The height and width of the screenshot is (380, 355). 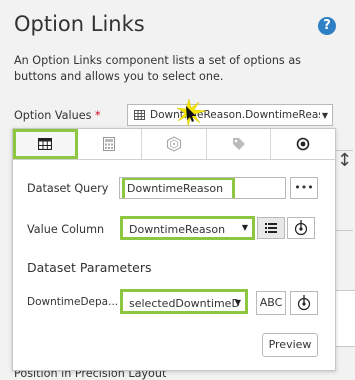 I want to click on required-mark: *, so click(x=98, y=115).